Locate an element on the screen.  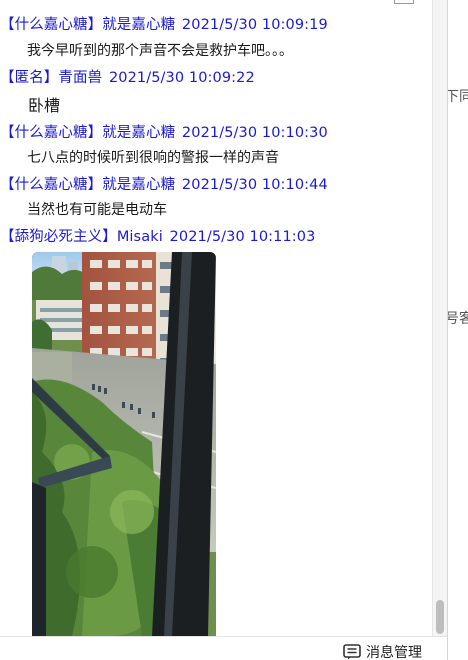
message-header: 【什么嘉心糖】就是嘉心糖 2021/5/30 10:10:44 is located at coordinates (164, 183).